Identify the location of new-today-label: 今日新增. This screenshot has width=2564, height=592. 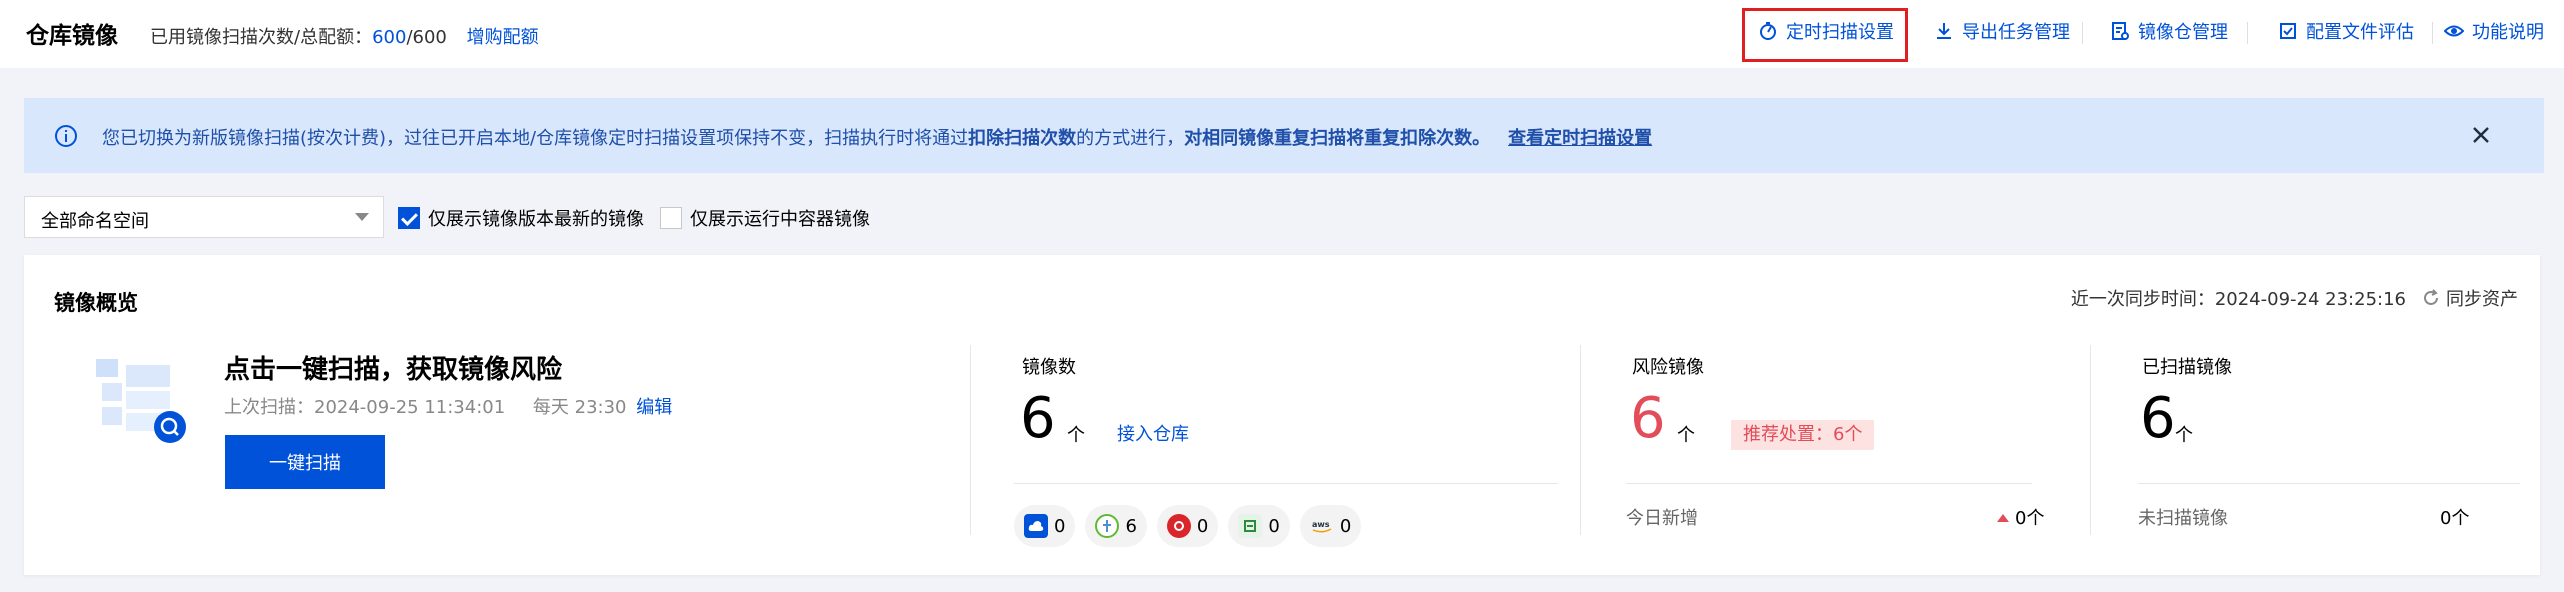
(1662, 518).